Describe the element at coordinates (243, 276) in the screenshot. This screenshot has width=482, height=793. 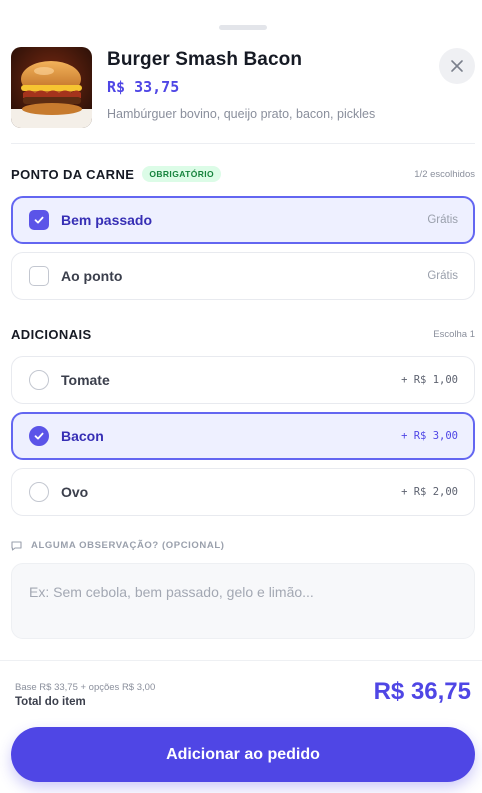
I see `option-ao-ponto: Ao ponto Grátis` at that location.